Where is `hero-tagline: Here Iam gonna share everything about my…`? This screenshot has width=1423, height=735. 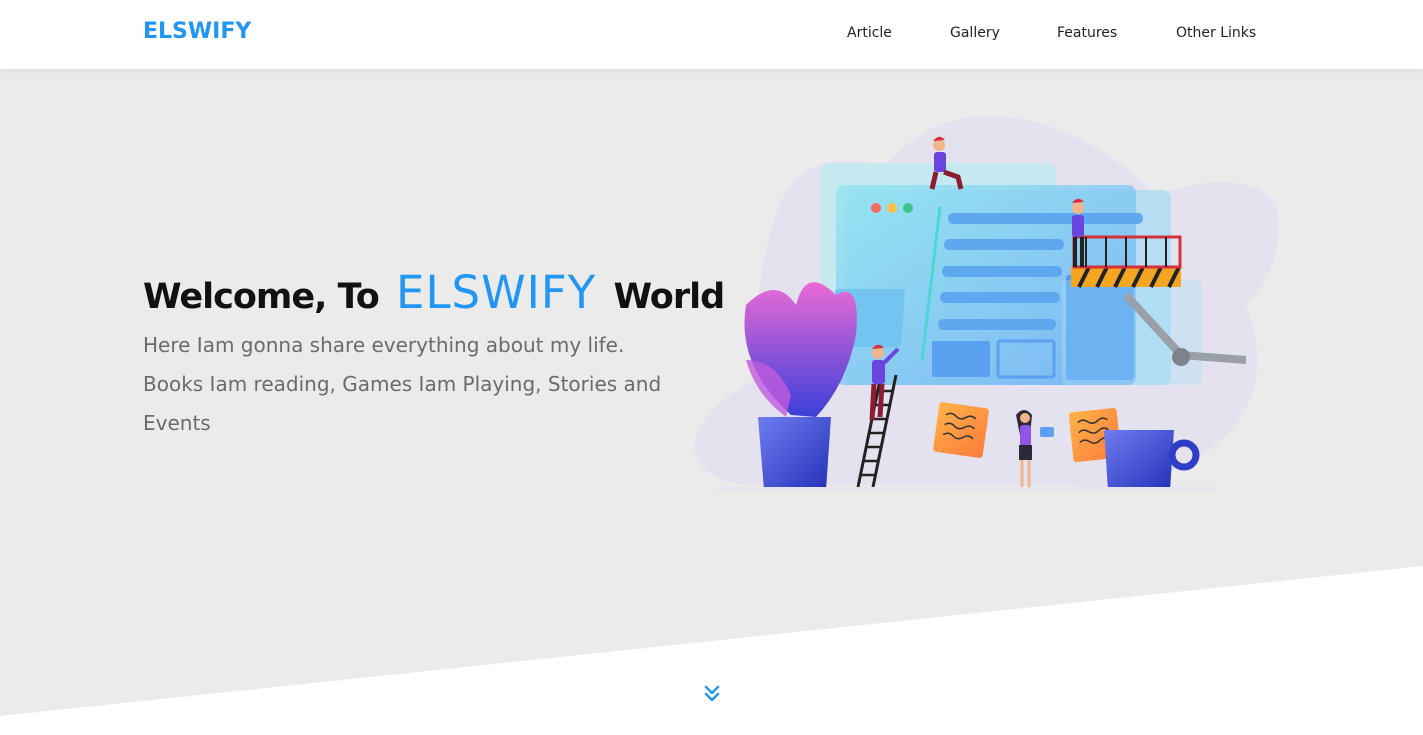 hero-tagline: Here Iam gonna share everything about my… is located at coordinates (402, 384).